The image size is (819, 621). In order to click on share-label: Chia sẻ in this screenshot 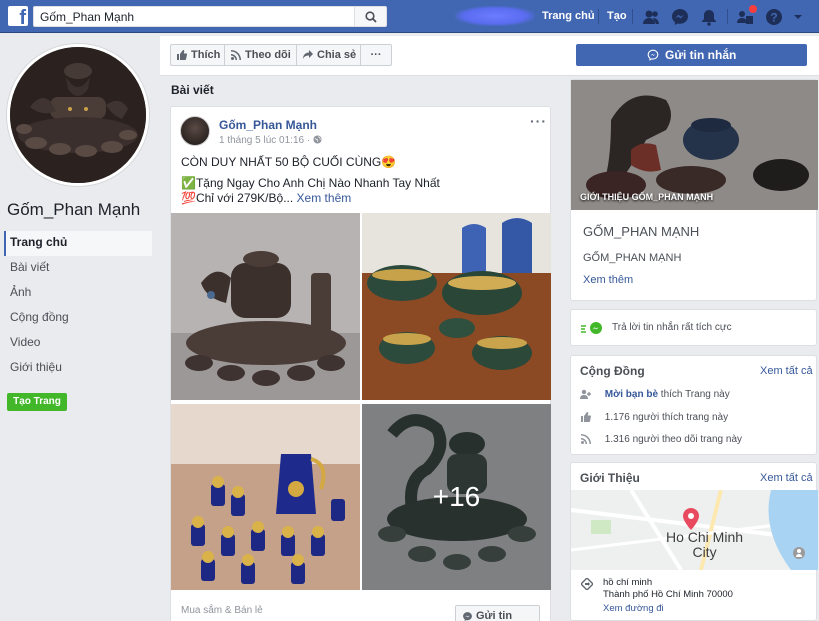, I will do `click(337, 55)`.